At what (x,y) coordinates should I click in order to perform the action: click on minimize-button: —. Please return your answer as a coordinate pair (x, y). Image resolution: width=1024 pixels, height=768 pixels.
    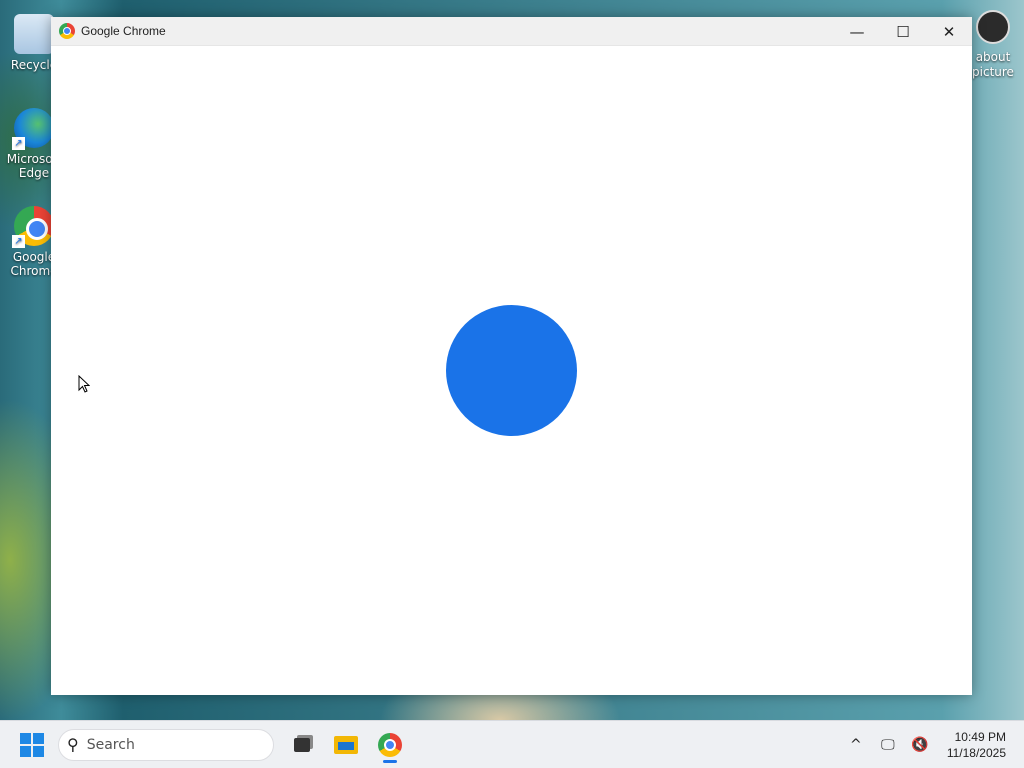
    Looking at the image, I should click on (857, 31).